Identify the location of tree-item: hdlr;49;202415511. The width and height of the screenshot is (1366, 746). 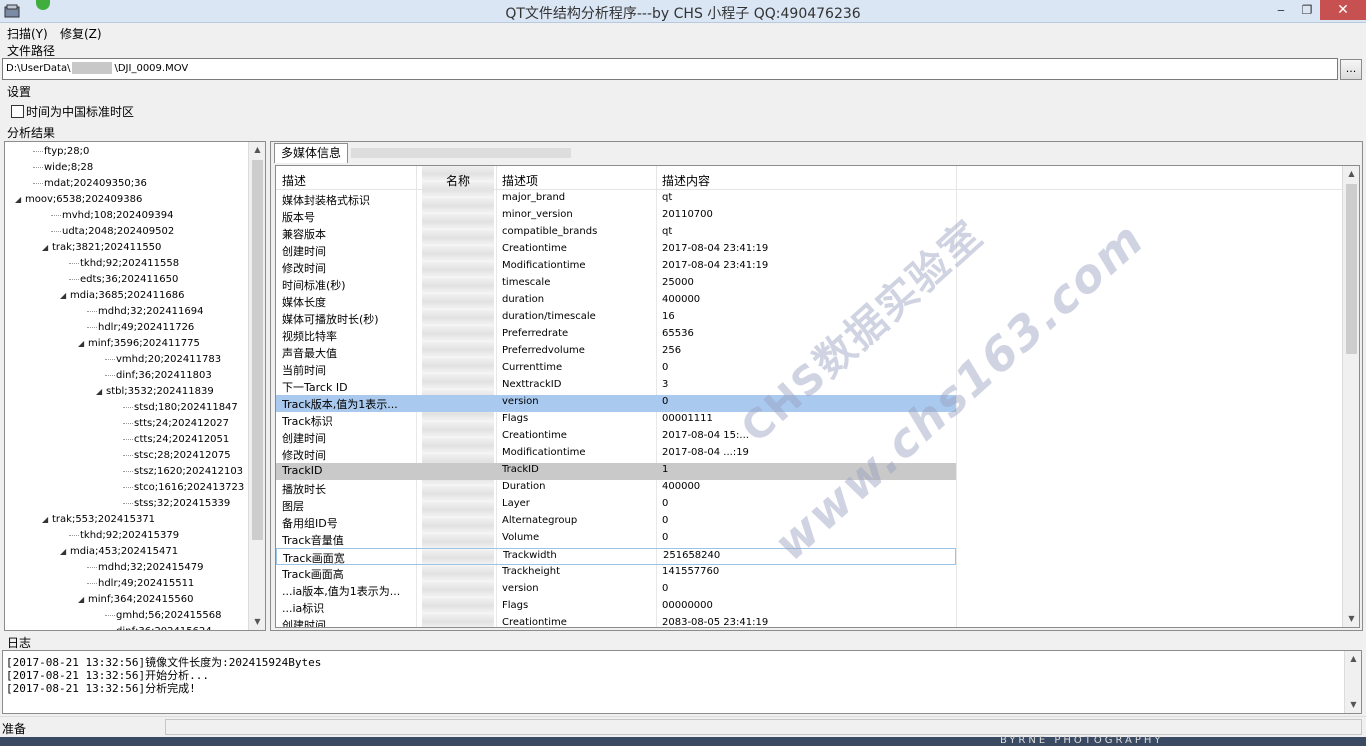
(140, 584).